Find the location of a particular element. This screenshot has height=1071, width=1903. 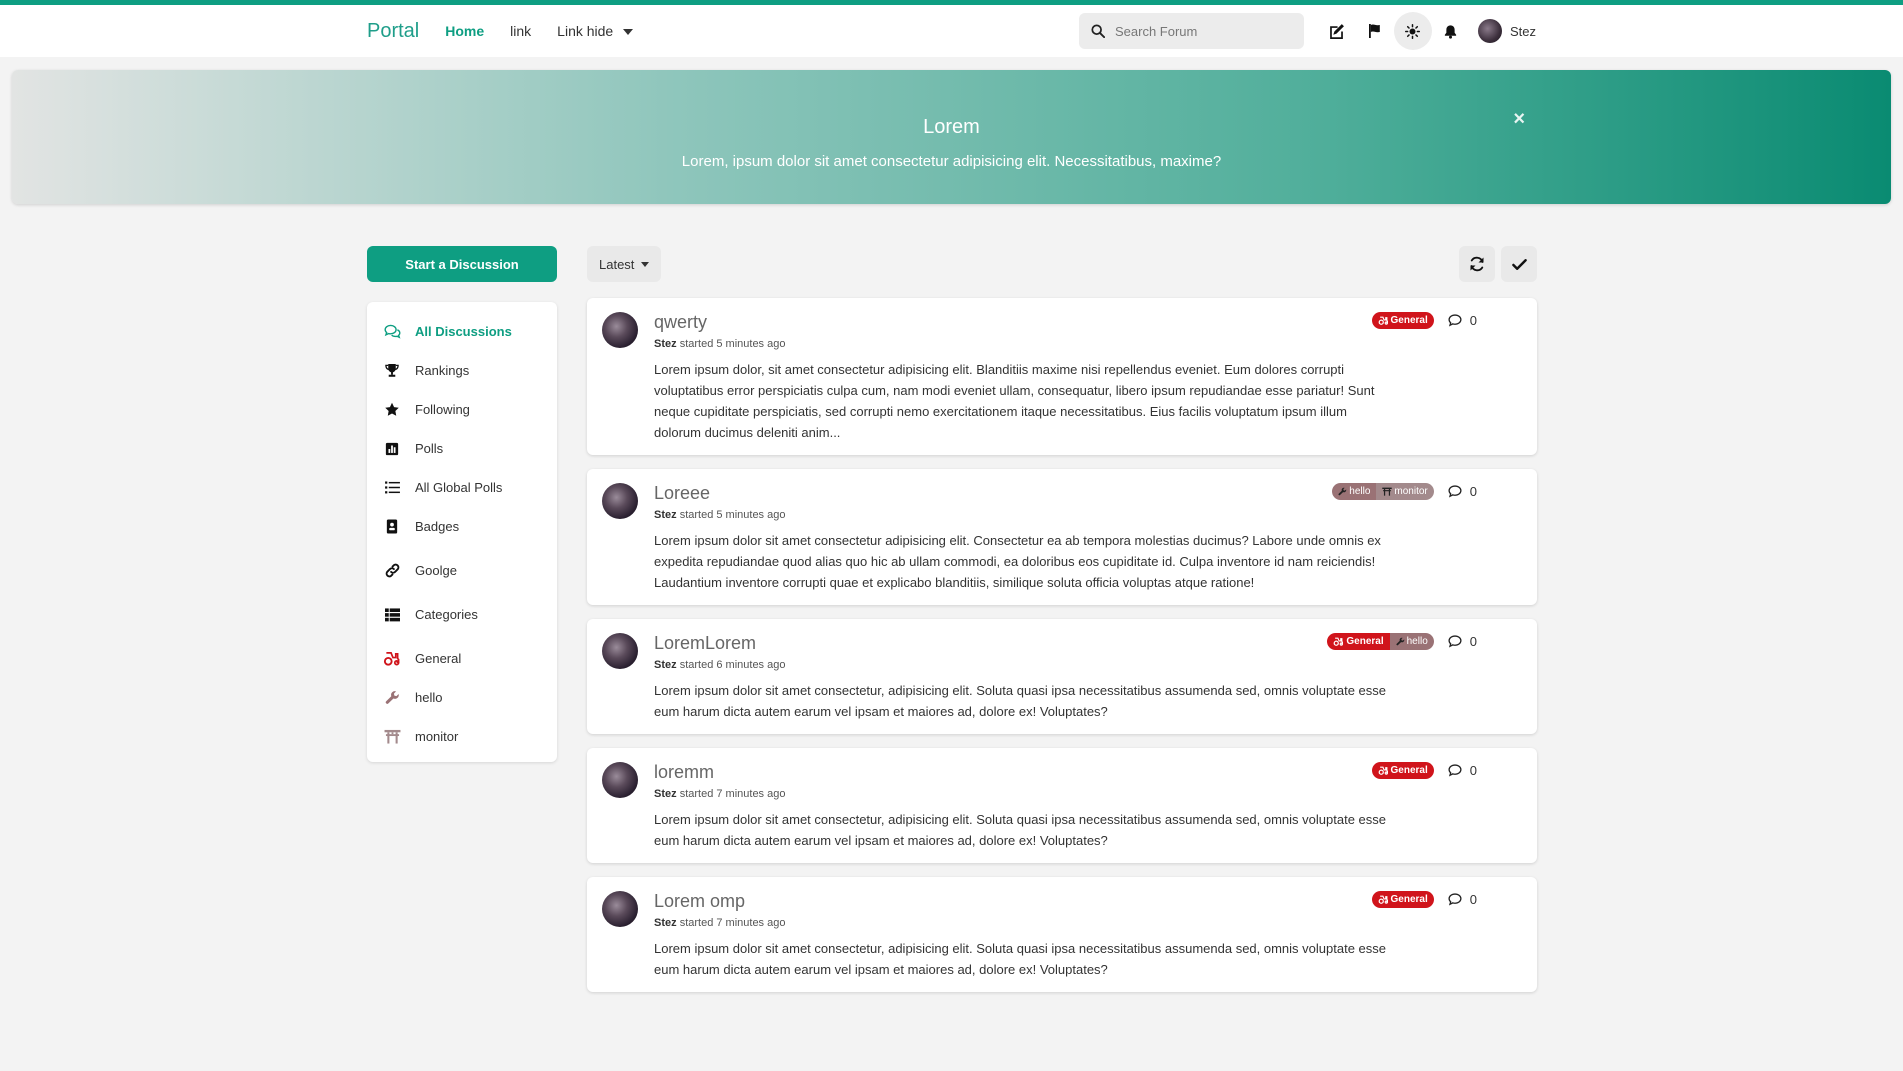

sun-icon is located at coordinates (1413, 31).